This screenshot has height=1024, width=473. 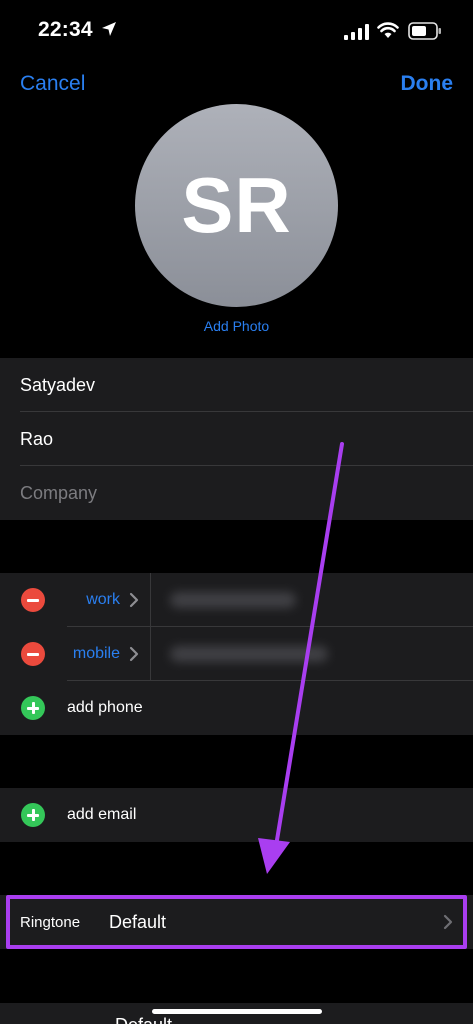 I want to click on add-phone-button, so click(x=33, y=708).